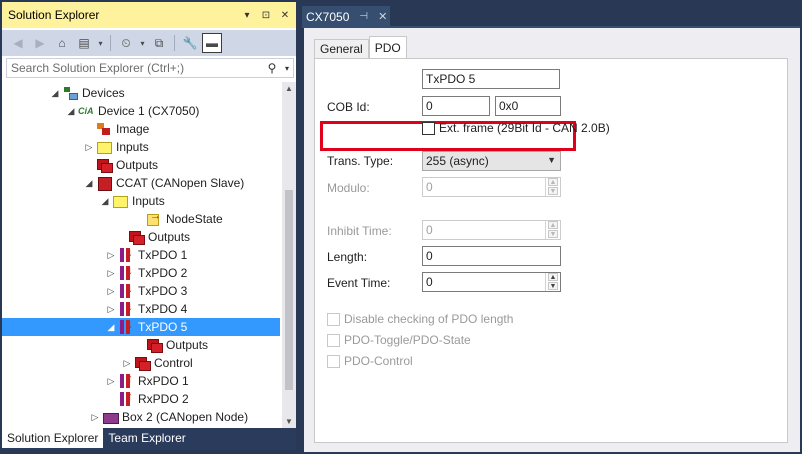 The width and height of the screenshot is (802, 454). I want to click on checkbox-label: Disable checking of PDO length, so click(429, 319).